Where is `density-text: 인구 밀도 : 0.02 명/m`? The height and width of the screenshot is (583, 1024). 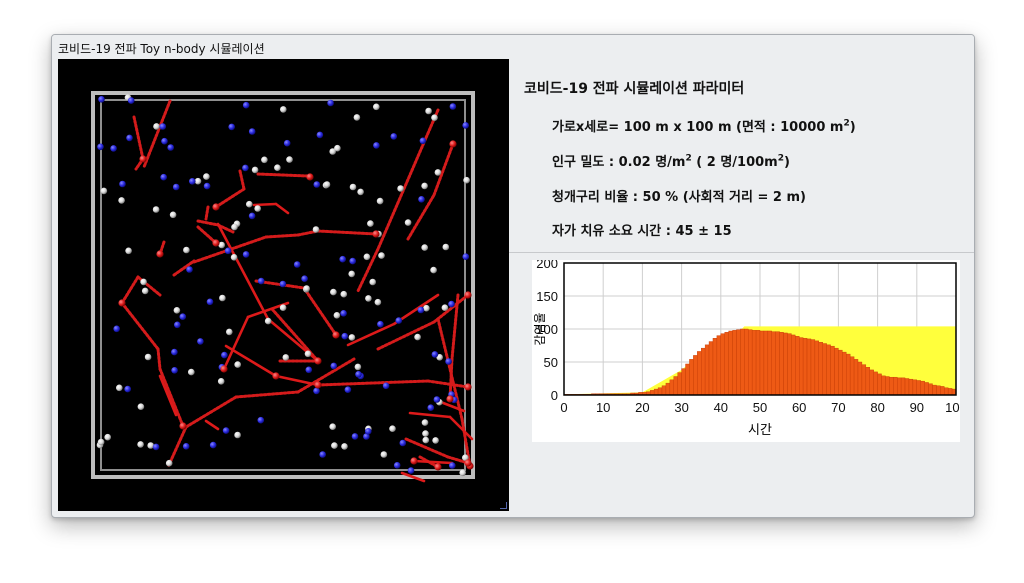 density-text: 인구 밀도 : 0.02 명/m is located at coordinates (619, 162).